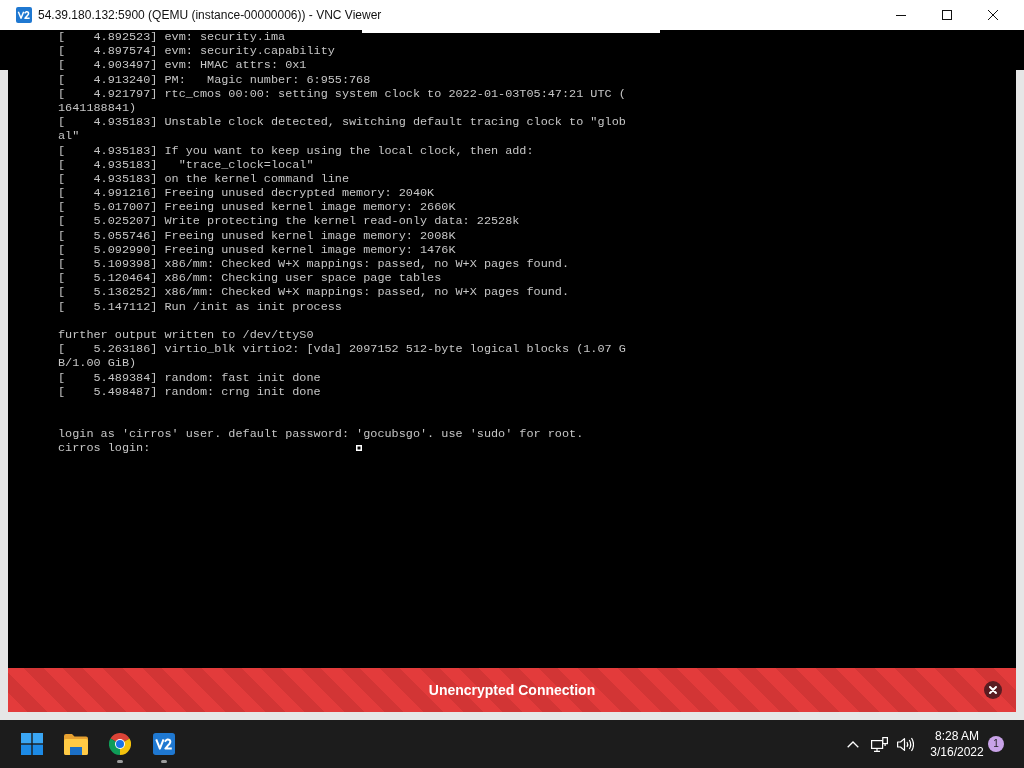  What do you see at coordinates (186, 164) in the screenshot?
I see `console-line: [ 4.935183] "trace_clock=local"` at bounding box center [186, 164].